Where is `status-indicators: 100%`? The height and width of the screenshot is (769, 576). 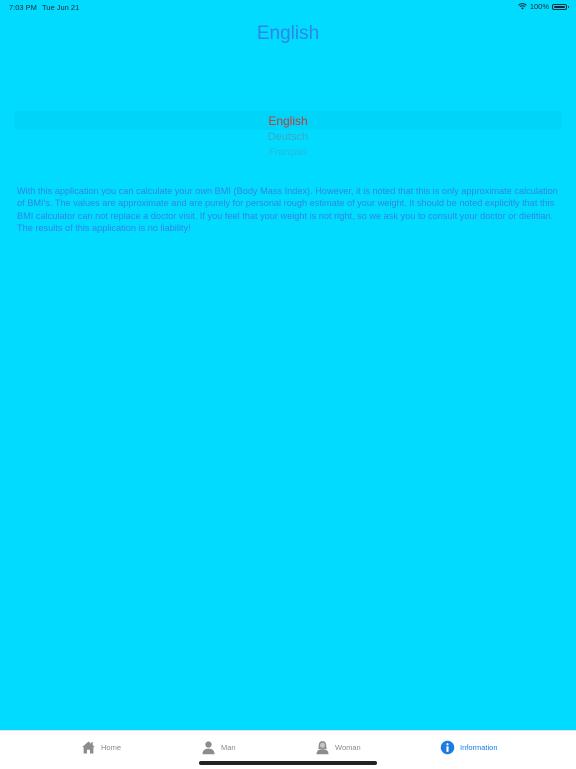 status-indicators: 100% is located at coordinates (543, 6).